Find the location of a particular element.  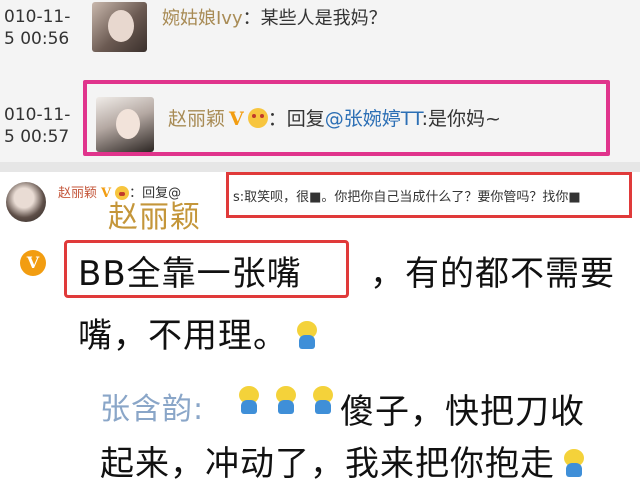

comment-body: ：某些人是我妈？ is located at coordinates (314, 18).